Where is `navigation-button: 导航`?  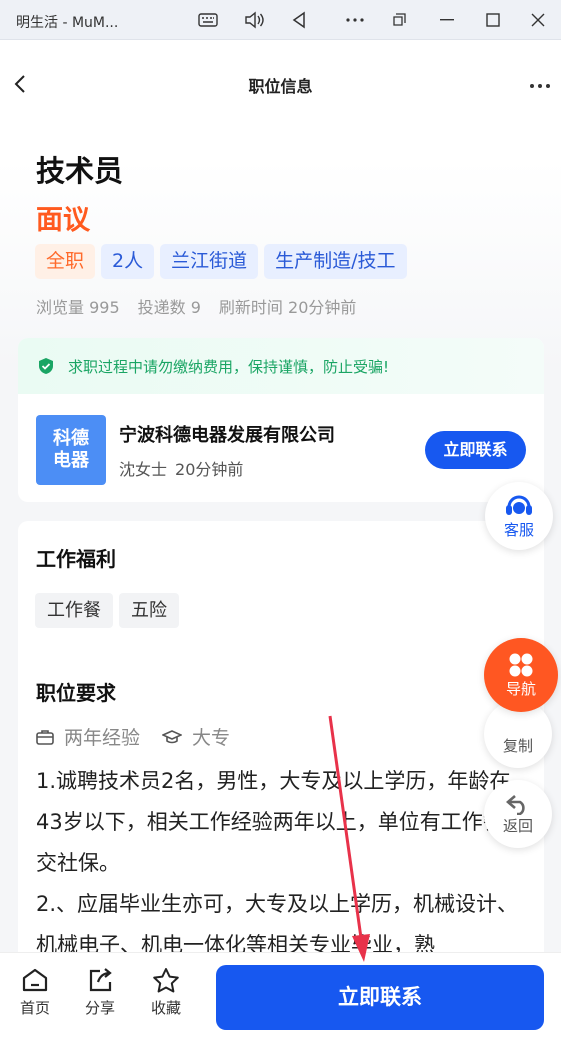 navigation-button: 导航 is located at coordinates (521, 675).